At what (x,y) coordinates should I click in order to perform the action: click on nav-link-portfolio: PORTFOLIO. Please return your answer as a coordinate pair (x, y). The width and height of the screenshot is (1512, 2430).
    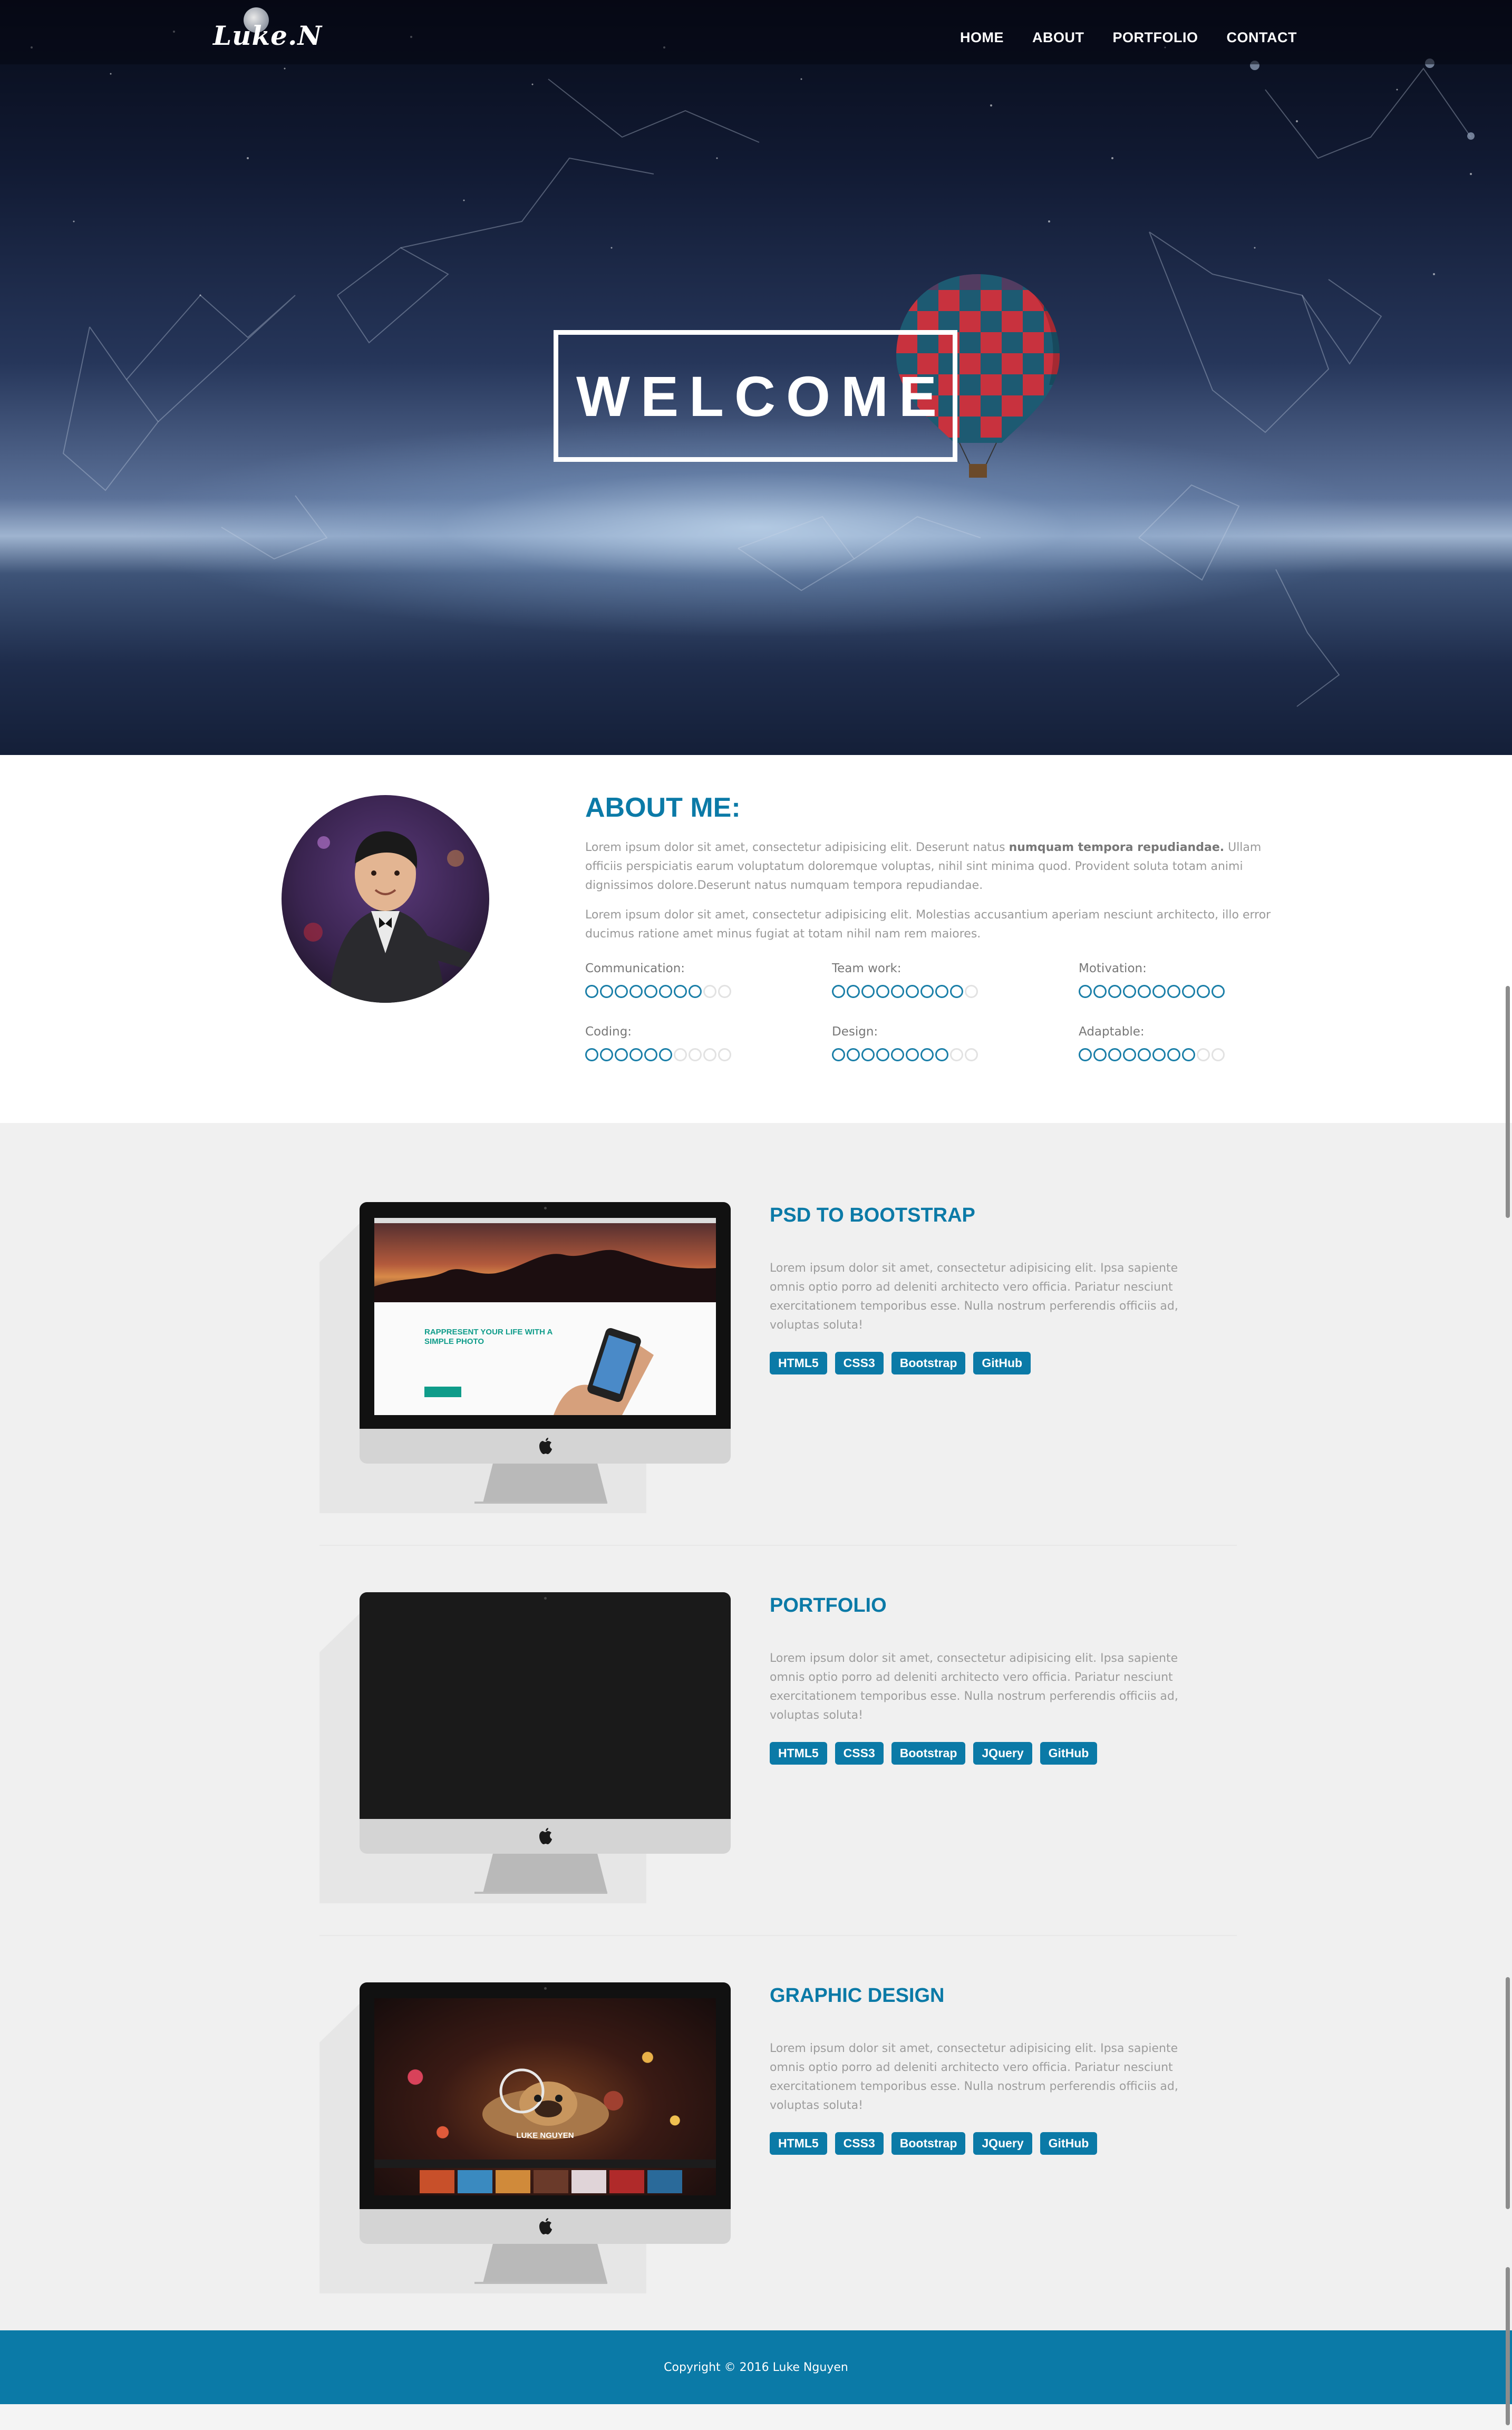
    Looking at the image, I should click on (1155, 38).